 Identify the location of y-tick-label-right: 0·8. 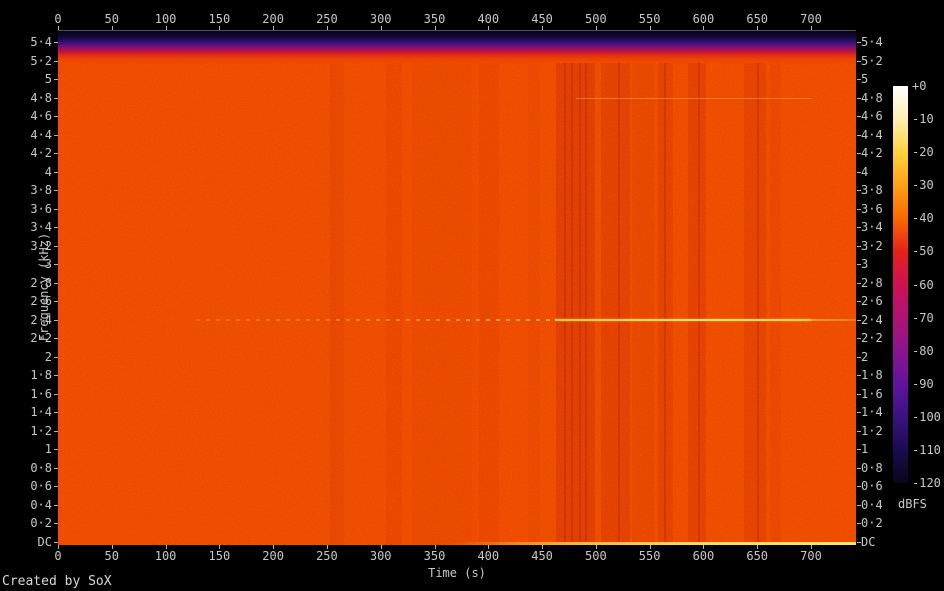
(872, 467).